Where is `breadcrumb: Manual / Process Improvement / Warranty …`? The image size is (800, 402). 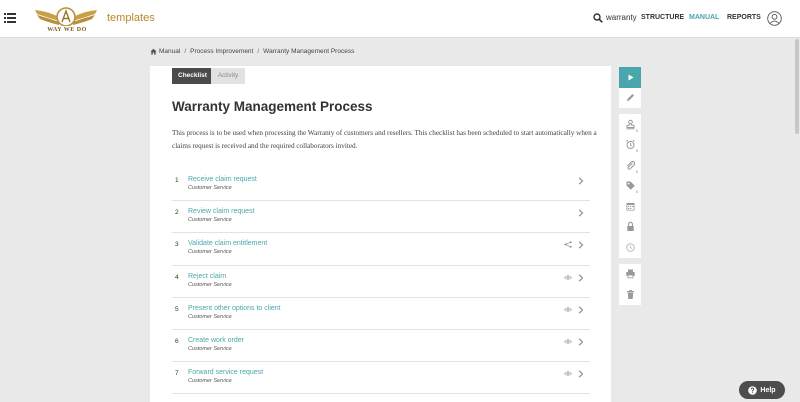
breadcrumb: Manual / Process Improvement / Warranty … is located at coordinates (252, 51).